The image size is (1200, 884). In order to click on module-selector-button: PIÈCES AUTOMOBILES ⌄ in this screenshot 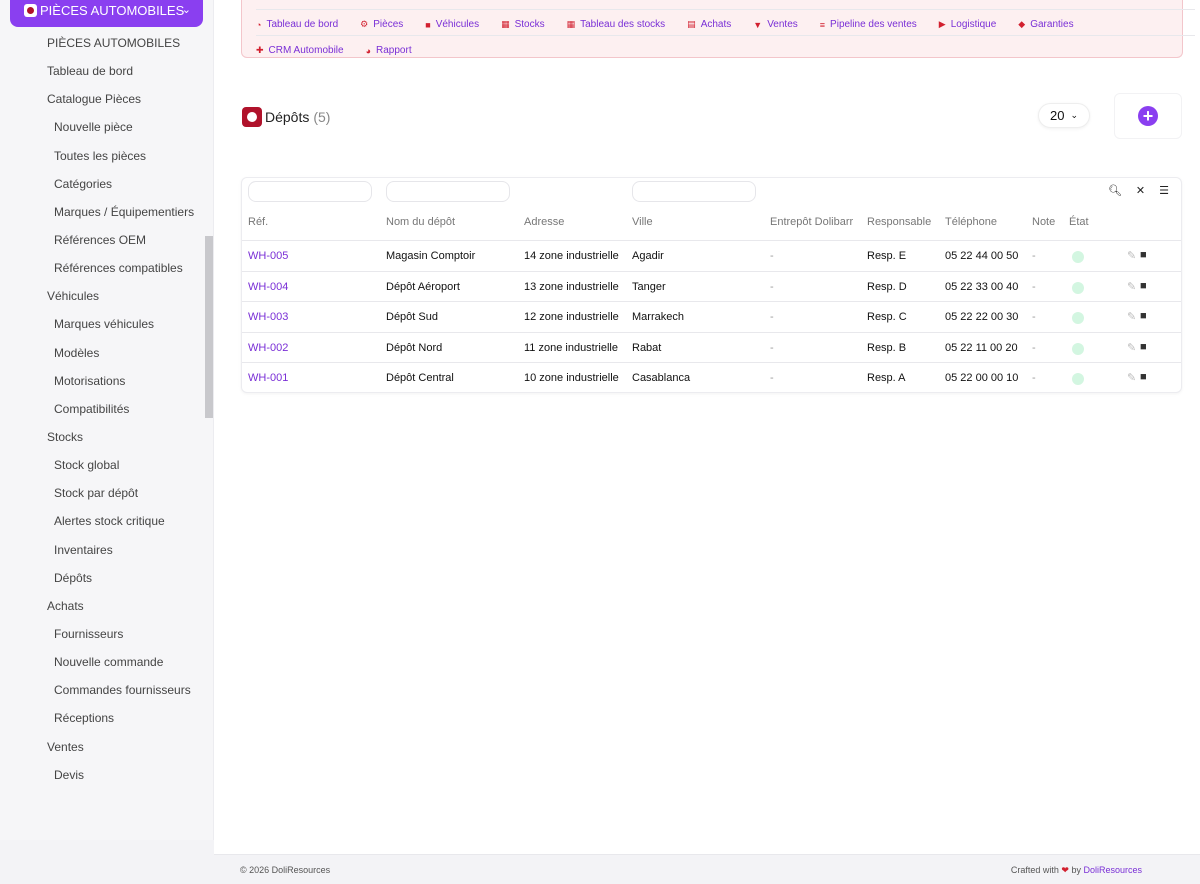, I will do `click(106, 13)`.